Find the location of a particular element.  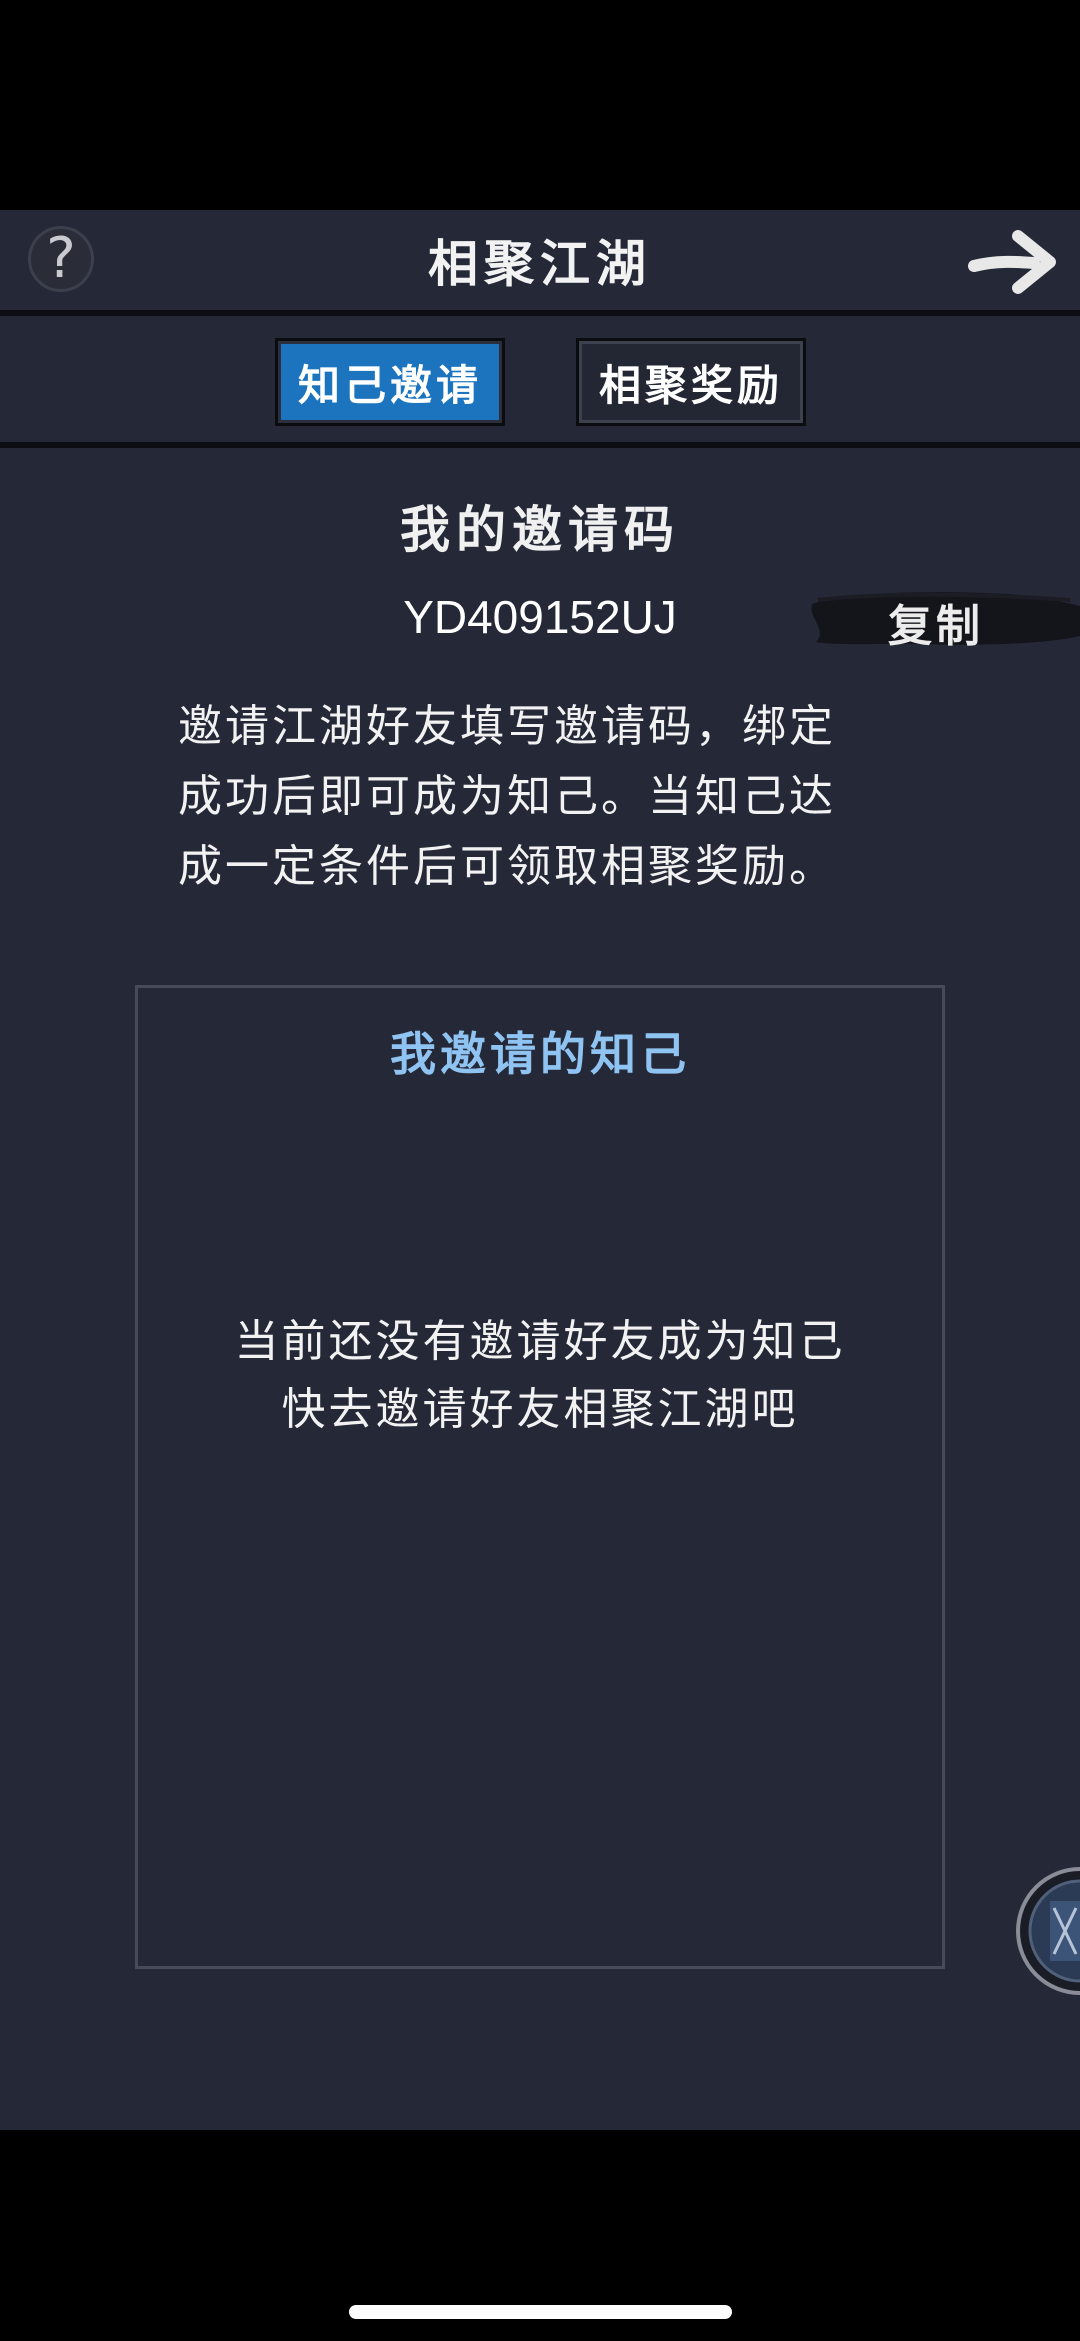

empty-line: 当前还没有邀请好友成为知己 is located at coordinates (540, 1341).